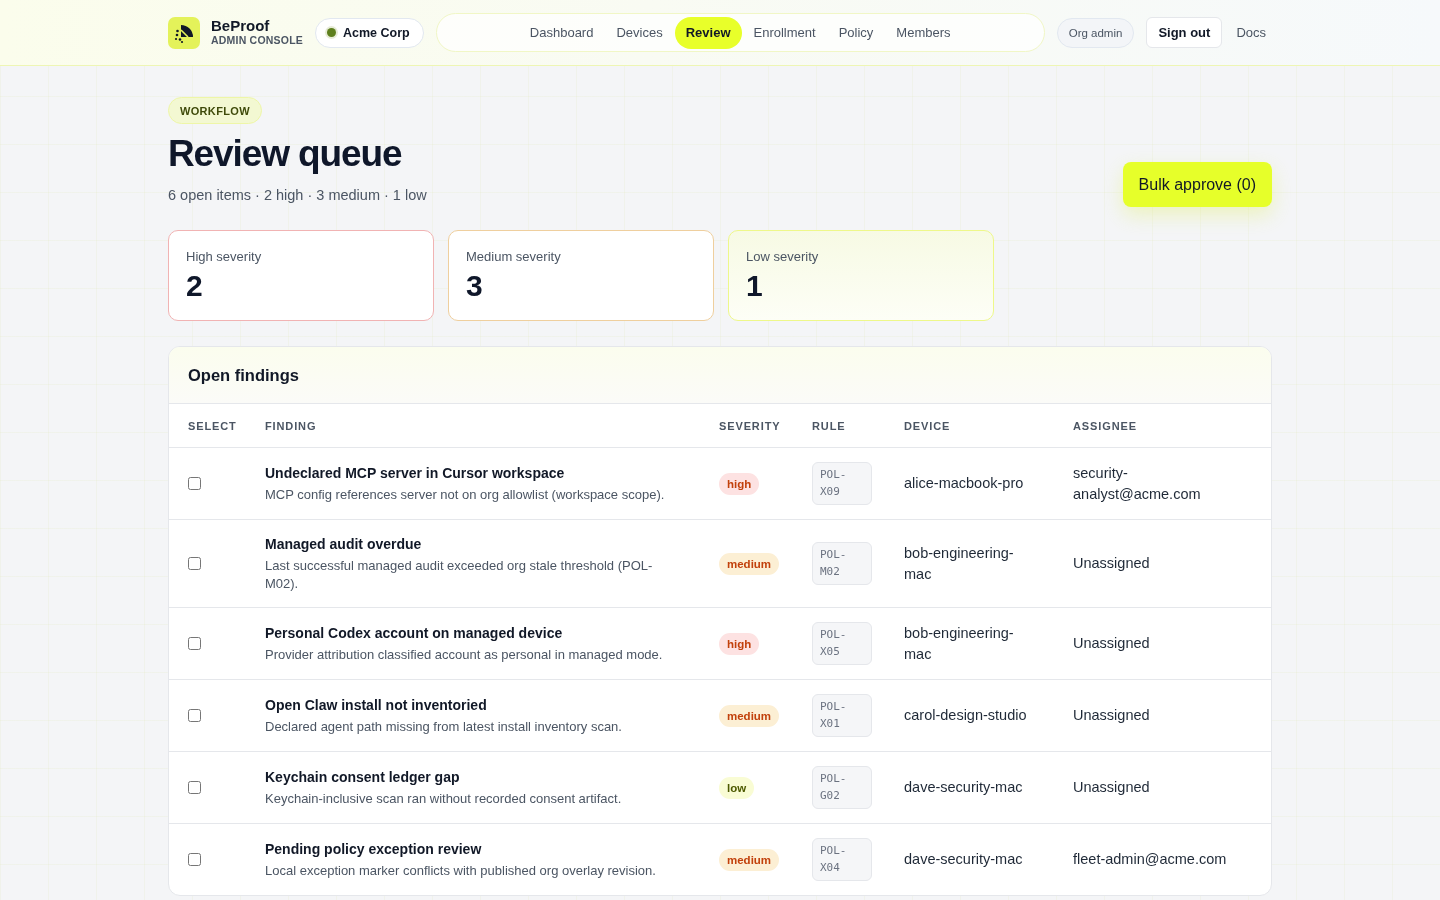 Image resolution: width=1440 pixels, height=900 pixels. Describe the element at coordinates (561, 32) in the screenshot. I see `nav-tab: Dashboard` at that location.